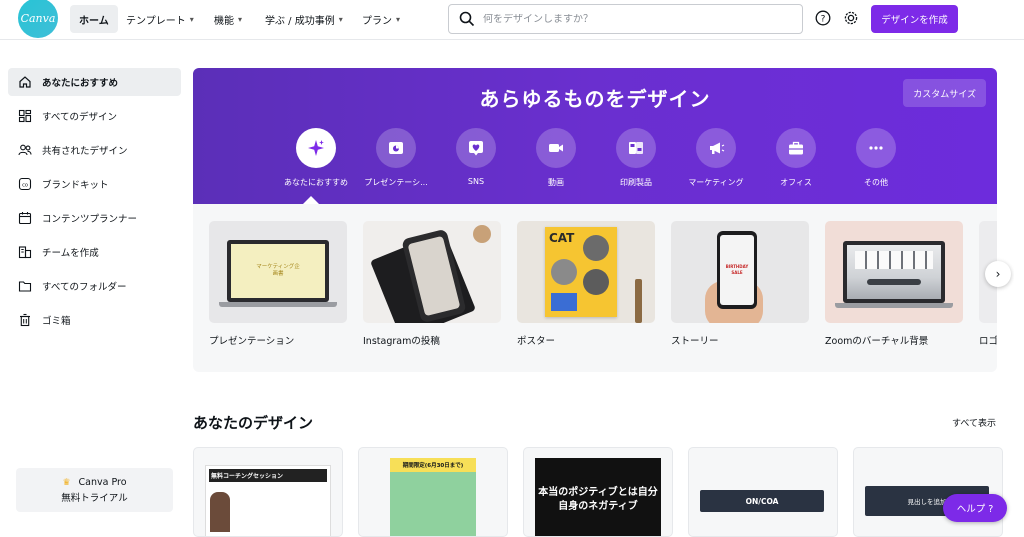  Describe the element at coordinates (796, 182) in the screenshot. I see `category-label: オフィス` at that location.